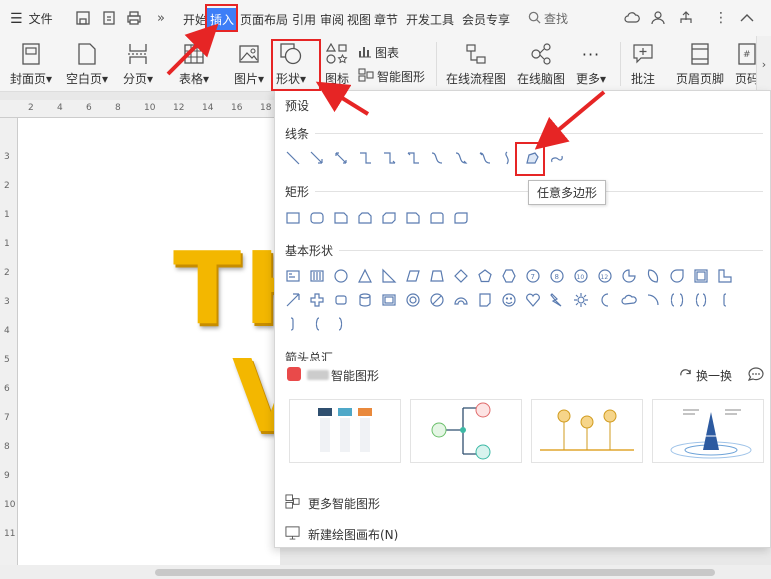 The height and width of the screenshot is (579, 771). Describe the element at coordinates (304, 19) in the screenshot. I see `tab-references: 引用` at that location.